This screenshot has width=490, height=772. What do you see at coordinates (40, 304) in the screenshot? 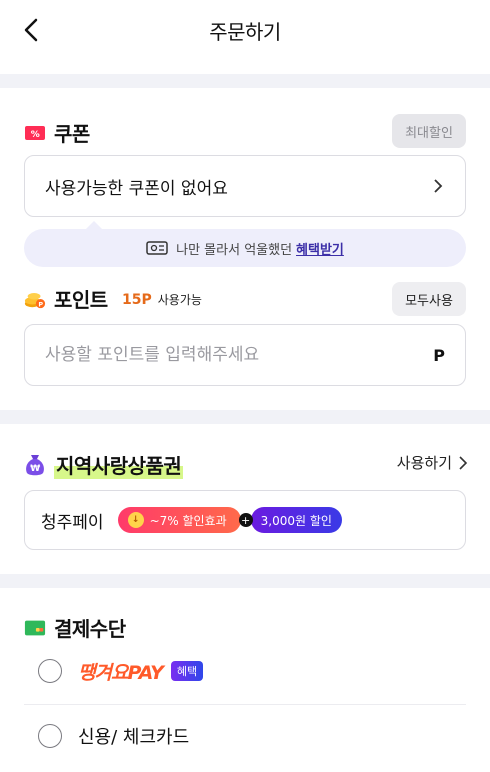
I see `svg-text: P` at bounding box center [40, 304].